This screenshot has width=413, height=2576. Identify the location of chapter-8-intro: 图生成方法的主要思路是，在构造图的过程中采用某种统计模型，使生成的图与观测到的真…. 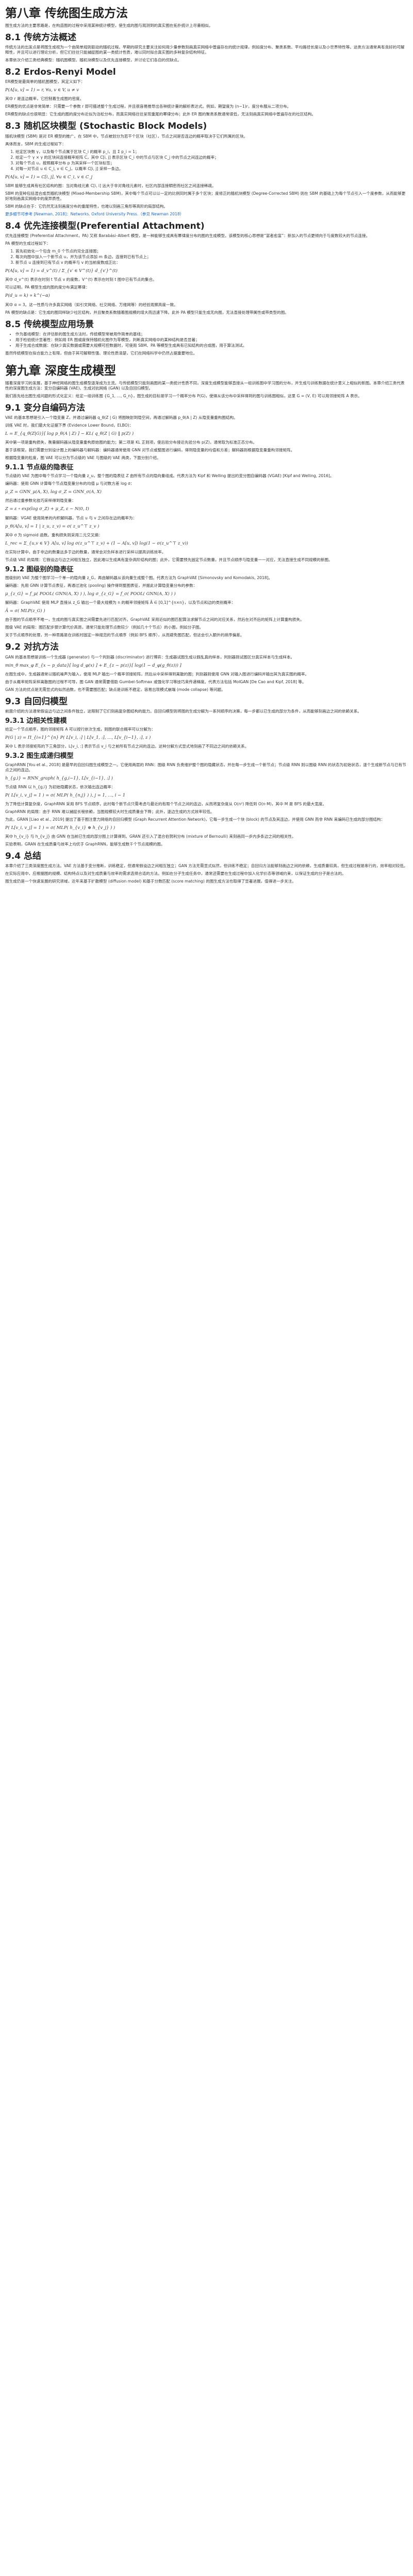
(109, 25).